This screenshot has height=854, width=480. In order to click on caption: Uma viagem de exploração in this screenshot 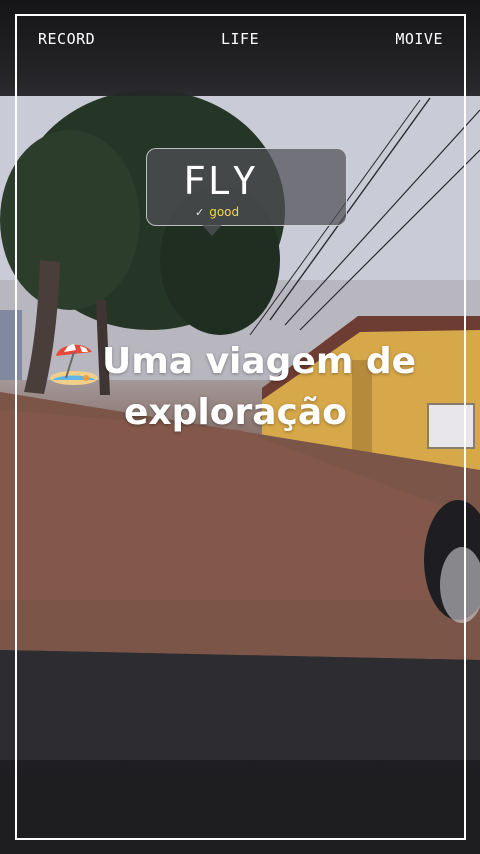, I will do `click(256, 387)`.